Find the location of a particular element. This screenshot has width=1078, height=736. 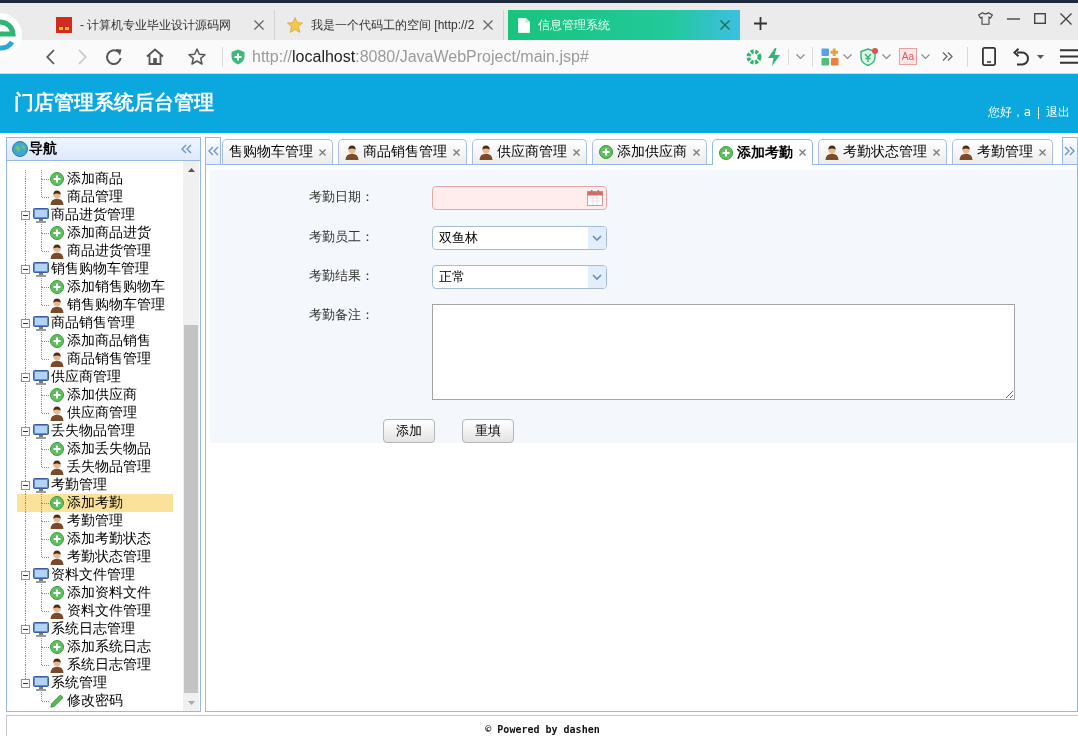

tab-scroll-left-button is located at coordinates (213, 150).